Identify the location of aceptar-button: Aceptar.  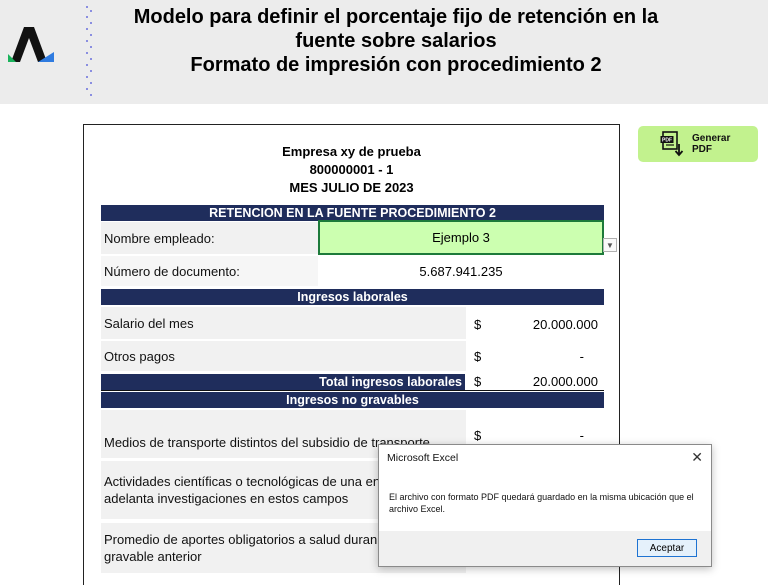
(667, 548).